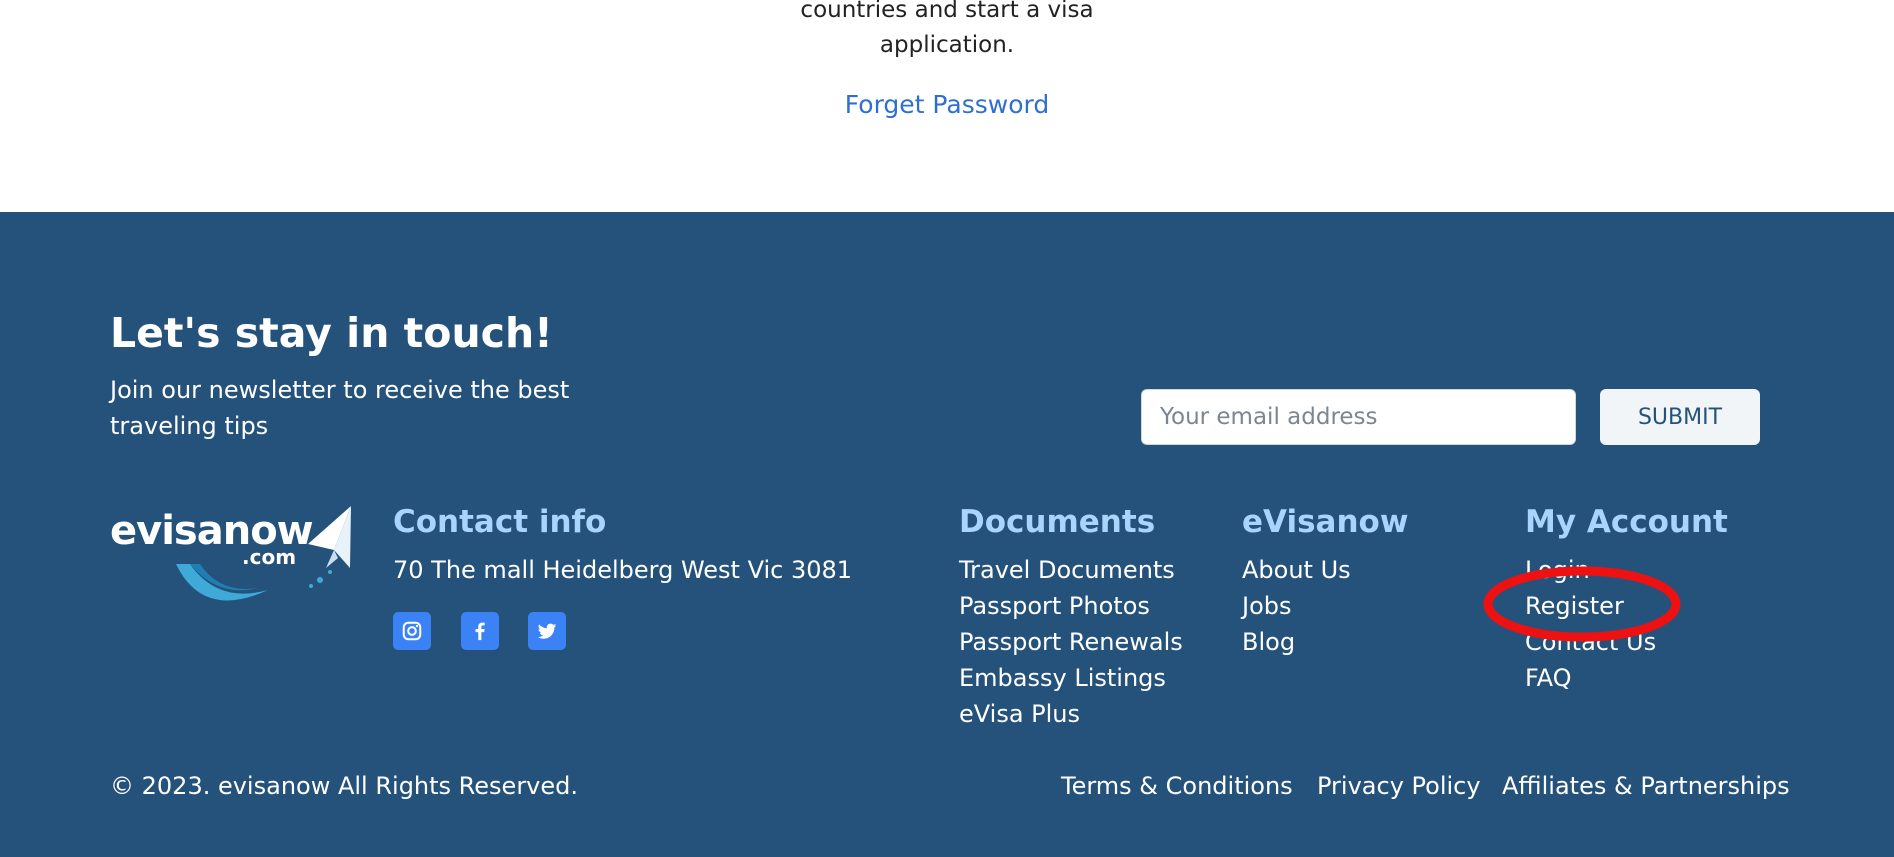  What do you see at coordinates (1399, 786) in the screenshot?
I see `privacy-policy-link: Privacy Policy` at bounding box center [1399, 786].